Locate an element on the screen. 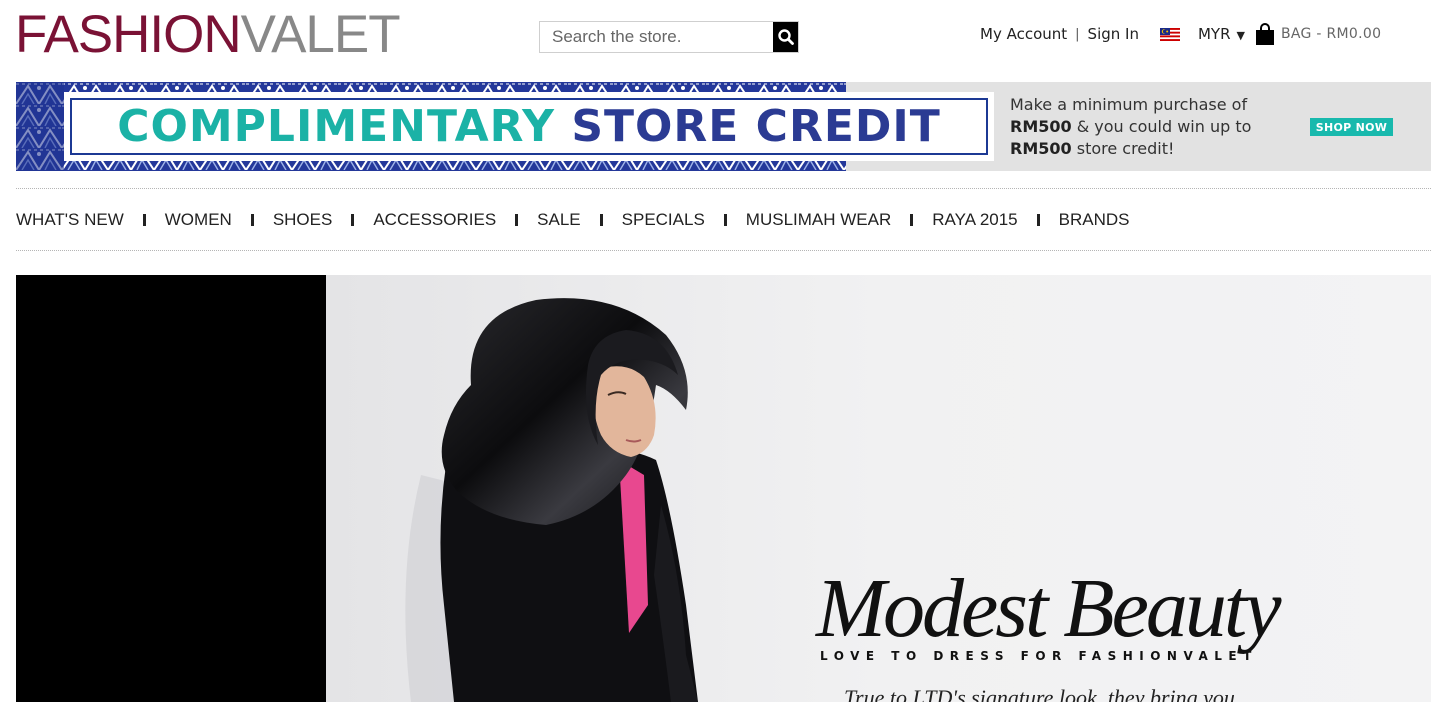 The image size is (1440, 702). search-icon is located at coordinates (785, 37).